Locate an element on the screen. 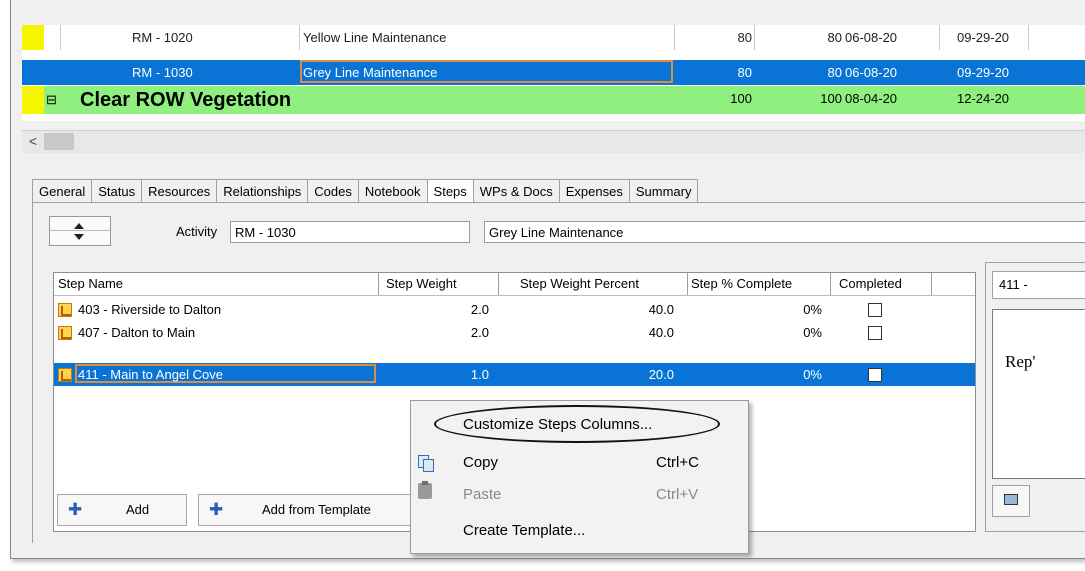 This screenshot has width=1085, height=571. step-description: Rep' is located at coordinates (1038, 394).